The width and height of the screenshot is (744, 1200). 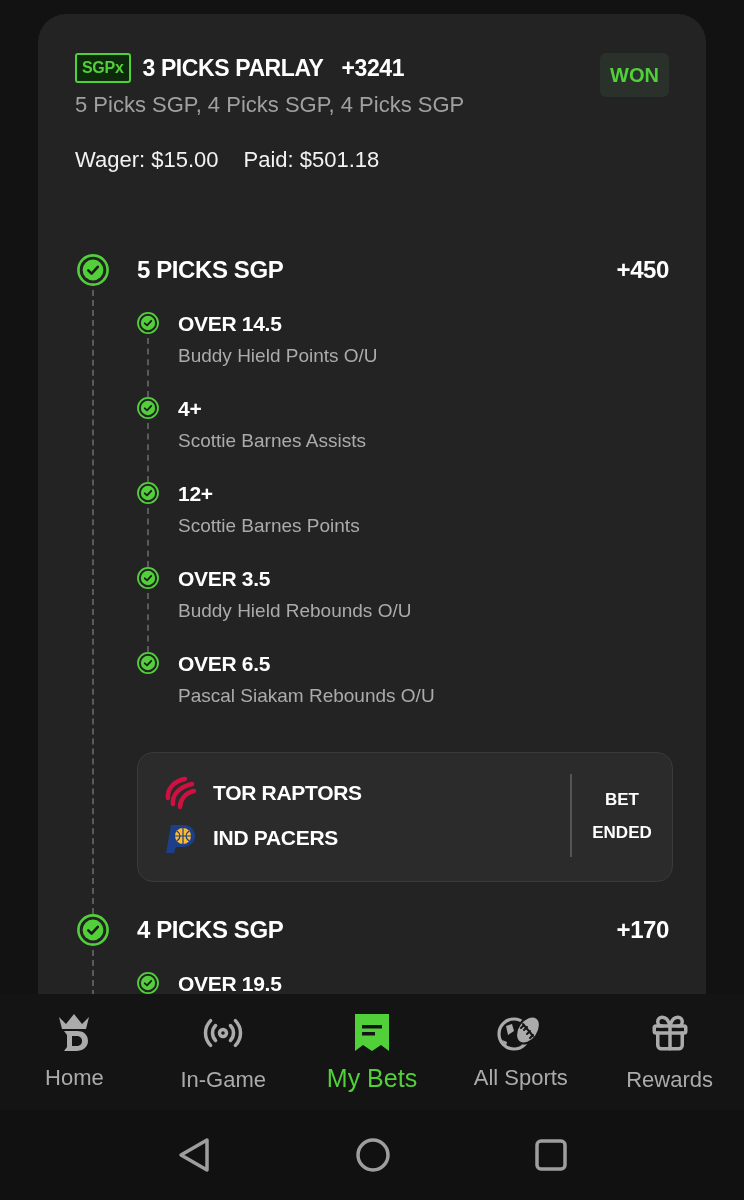 What do you see at coordinates (230, 324) in the screenshot?
I see `pick-line: OVER 14.5` at bounding box center [230, 324].